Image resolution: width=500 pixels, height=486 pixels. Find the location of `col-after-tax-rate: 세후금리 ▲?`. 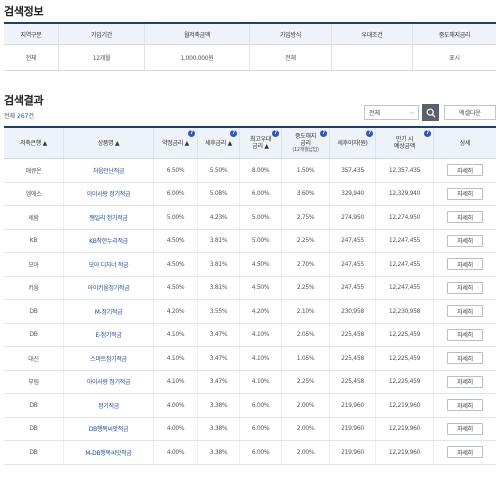

col-after-tax-rate: 세후금리 ▲? is located at coordinates (219, 143).